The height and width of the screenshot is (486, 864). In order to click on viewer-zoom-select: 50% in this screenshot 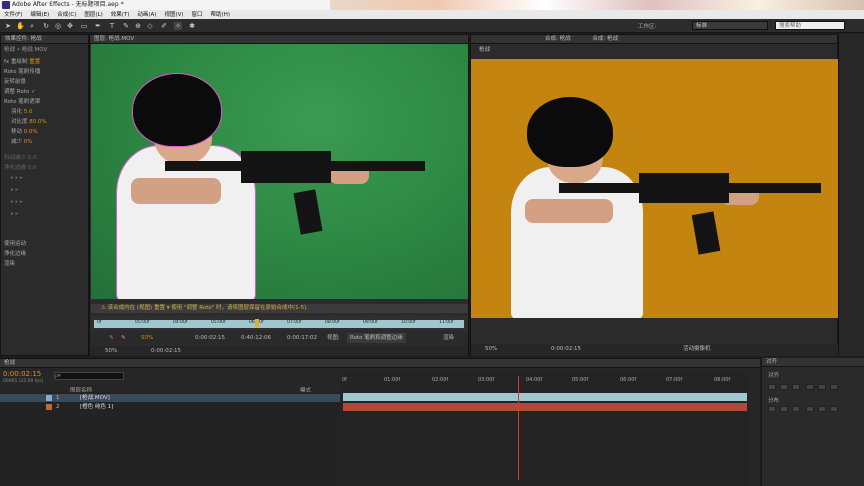, I will do `click(111, 351)`.